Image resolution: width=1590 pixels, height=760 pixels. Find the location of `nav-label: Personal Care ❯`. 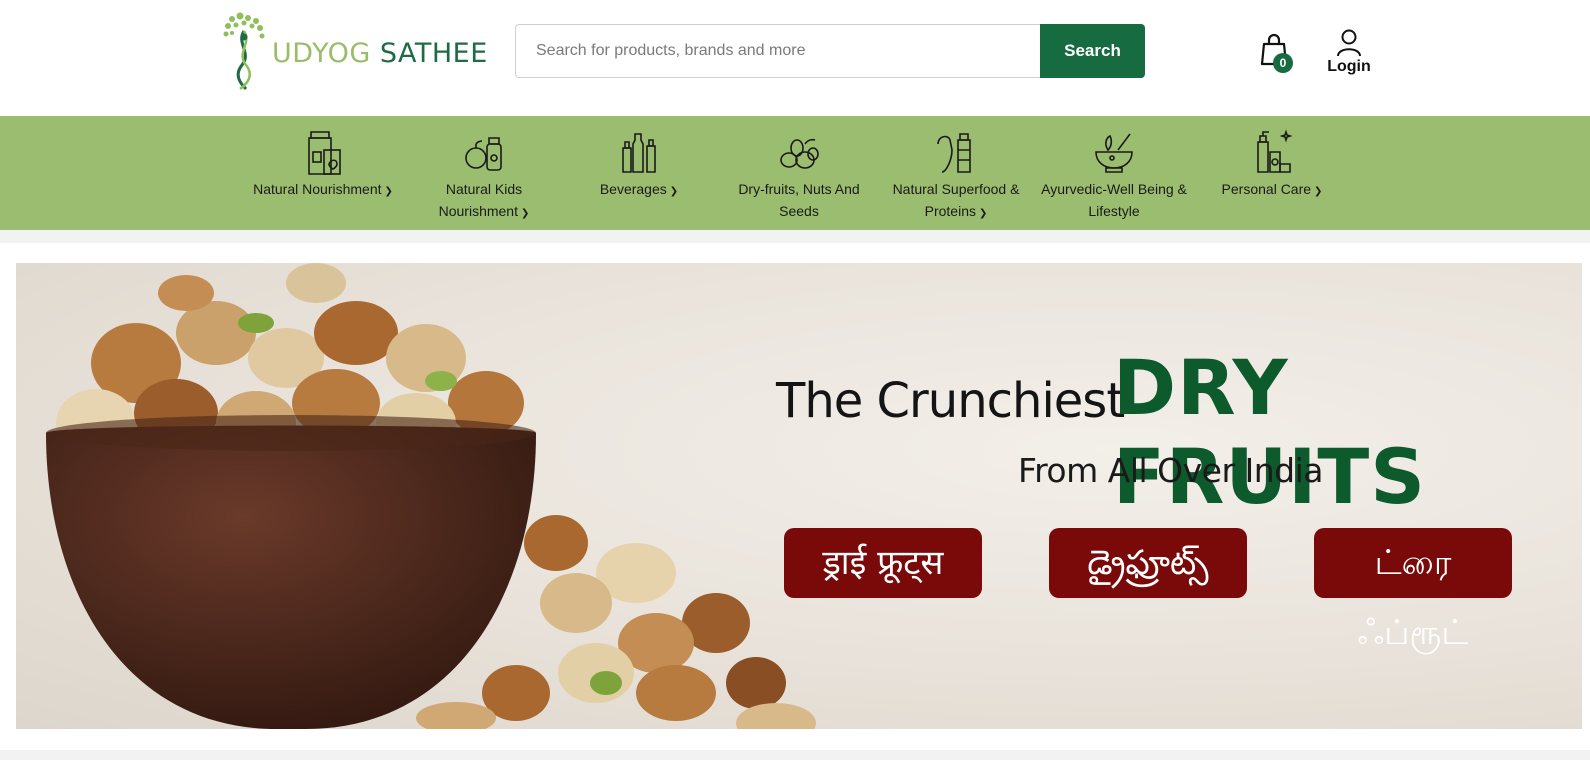

nav-label: Personal Care ❯ is located at coordinates (1272, 190).